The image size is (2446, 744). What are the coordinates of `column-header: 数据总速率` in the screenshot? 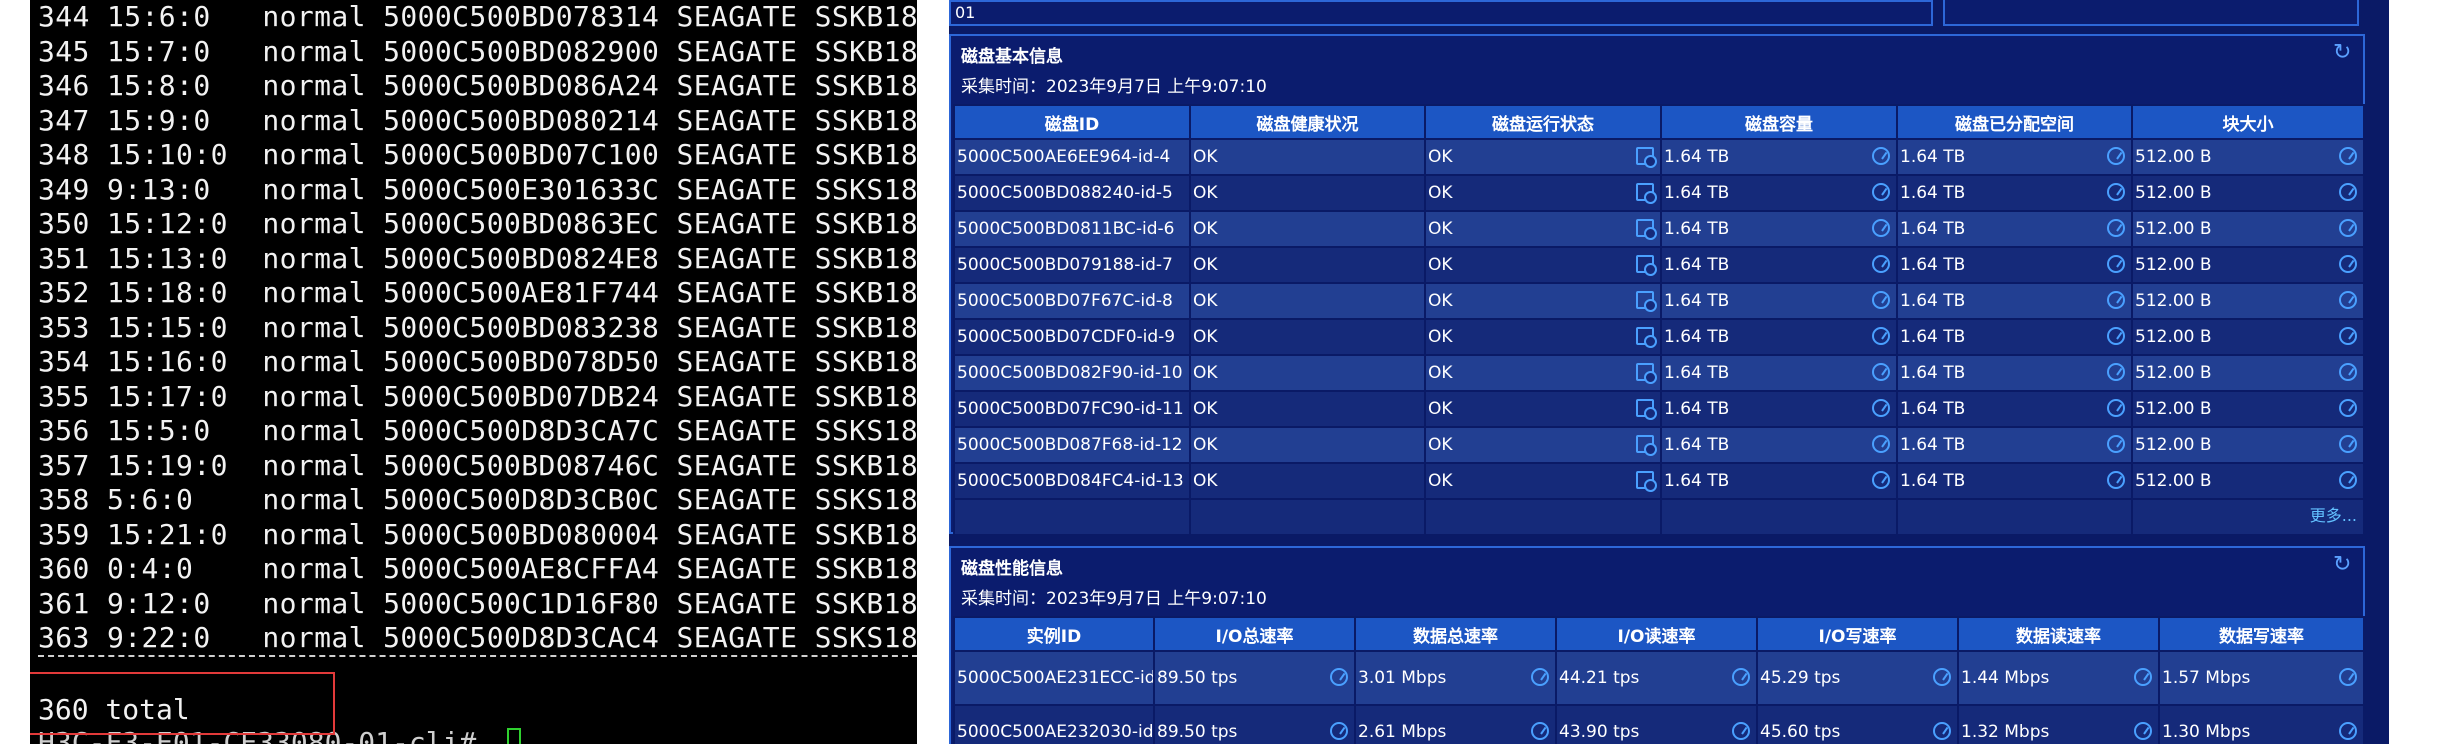 It's located at (1455, 634).